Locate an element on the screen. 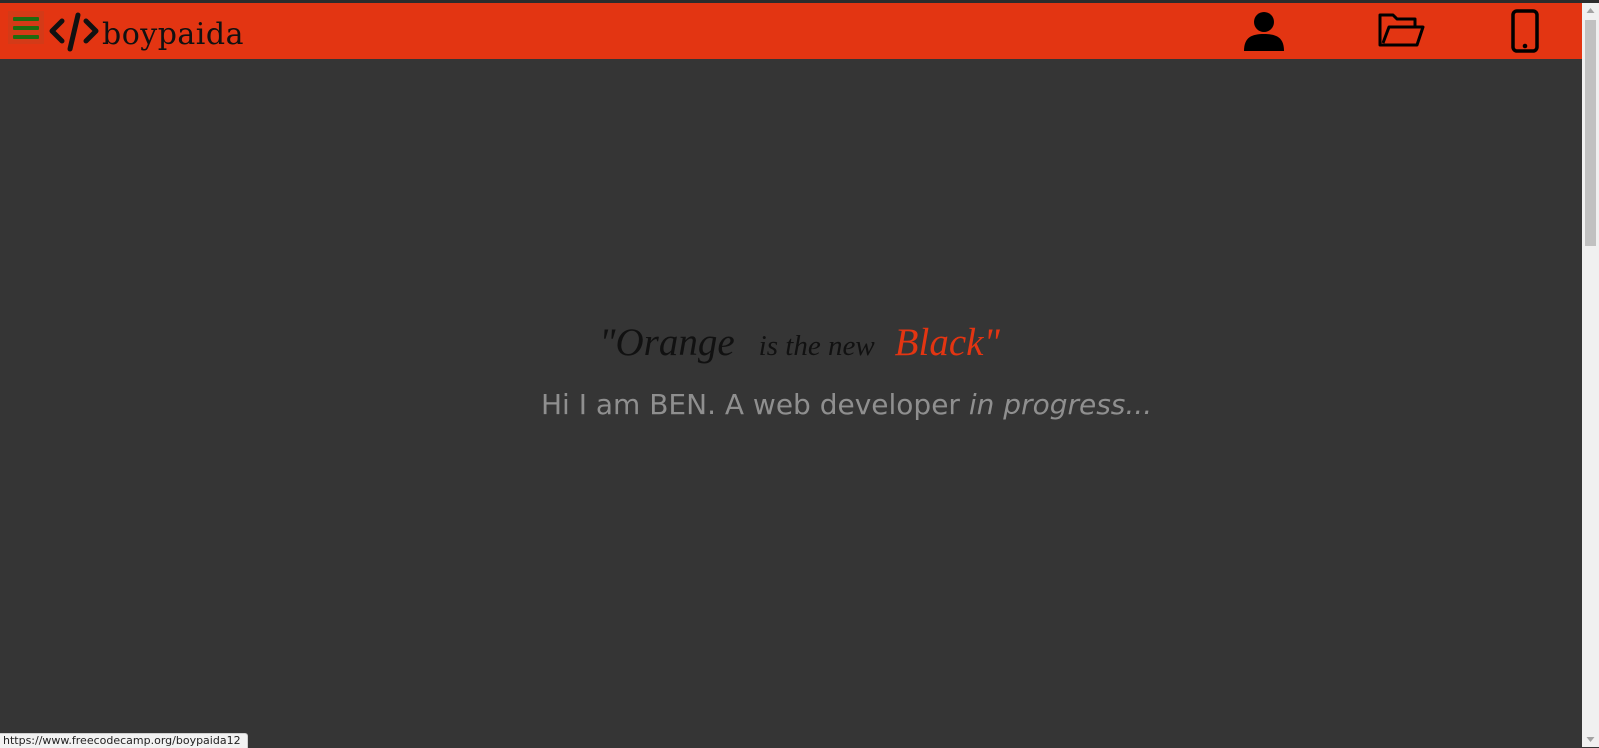 The width and height of the screenshot is (1599, 748). scrollbar-thumb is located at coordinates (1590, 133).